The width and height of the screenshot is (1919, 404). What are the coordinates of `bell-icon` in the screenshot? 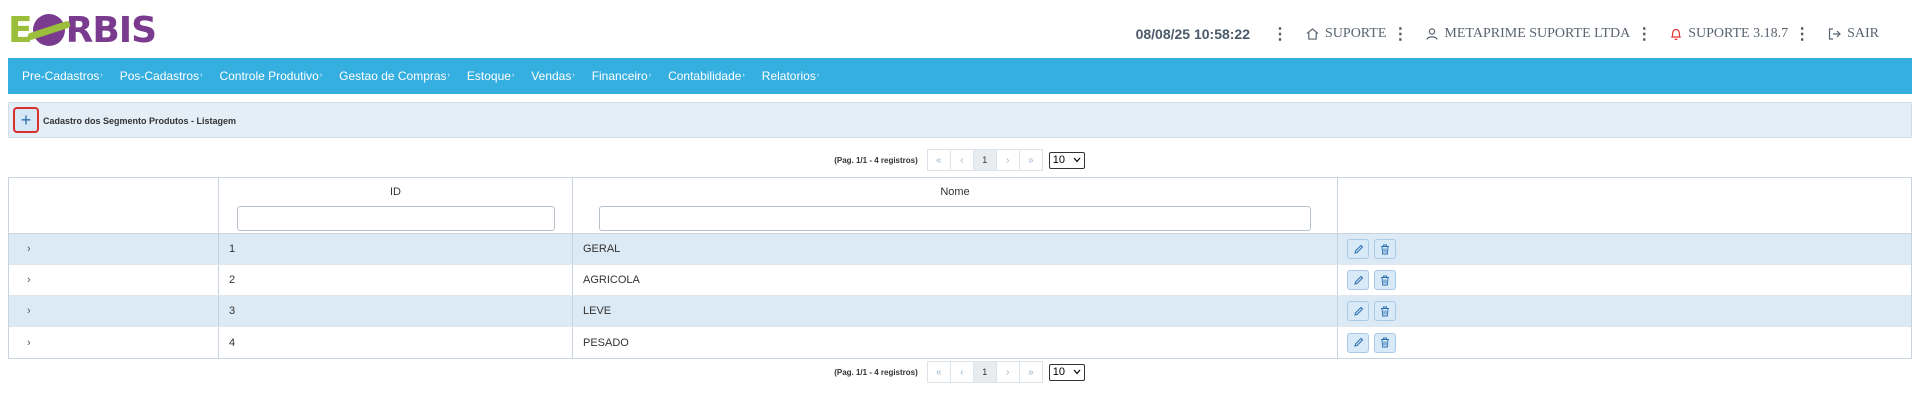 It's located at (1676, 34).